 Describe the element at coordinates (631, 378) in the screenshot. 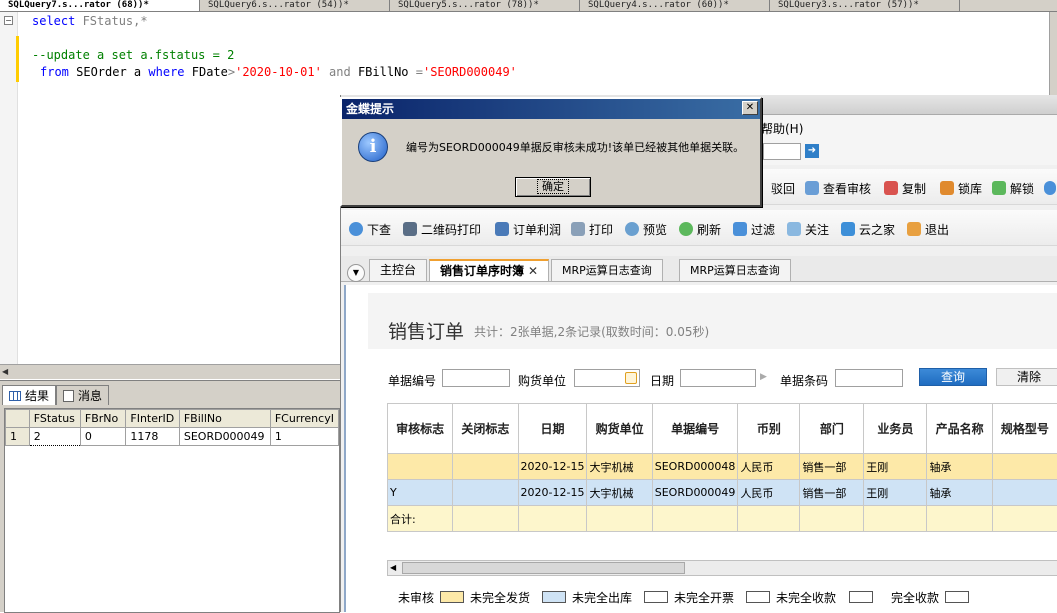

I see `lookup-icon` at that location.